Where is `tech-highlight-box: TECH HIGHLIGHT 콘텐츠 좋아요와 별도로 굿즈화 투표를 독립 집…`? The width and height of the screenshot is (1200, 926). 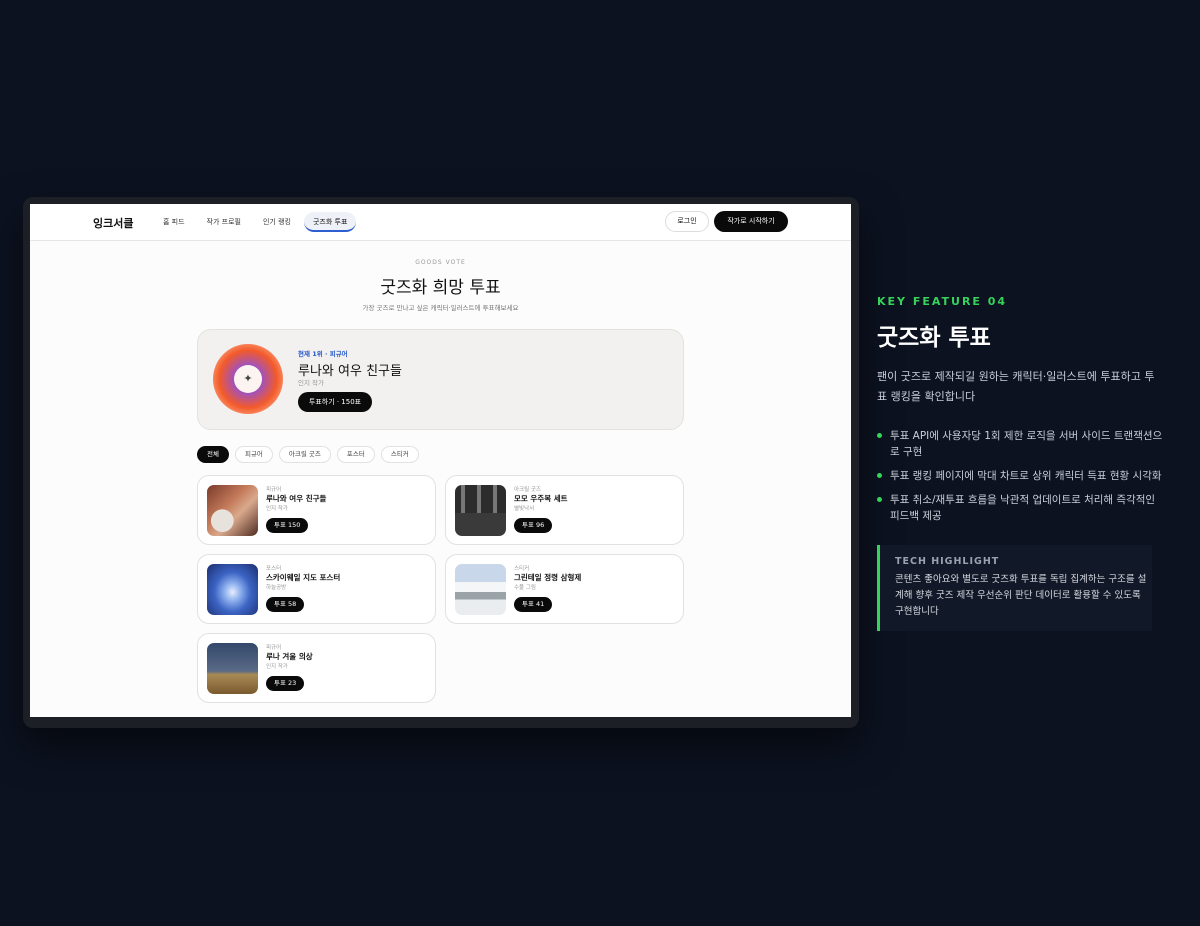
tech-highlight-box: TECH HIGHLIGHT 콘텐츠 좋아요와 별도로 굿즈화 투표를 독립 집… is located at coordinates (1014, 588).